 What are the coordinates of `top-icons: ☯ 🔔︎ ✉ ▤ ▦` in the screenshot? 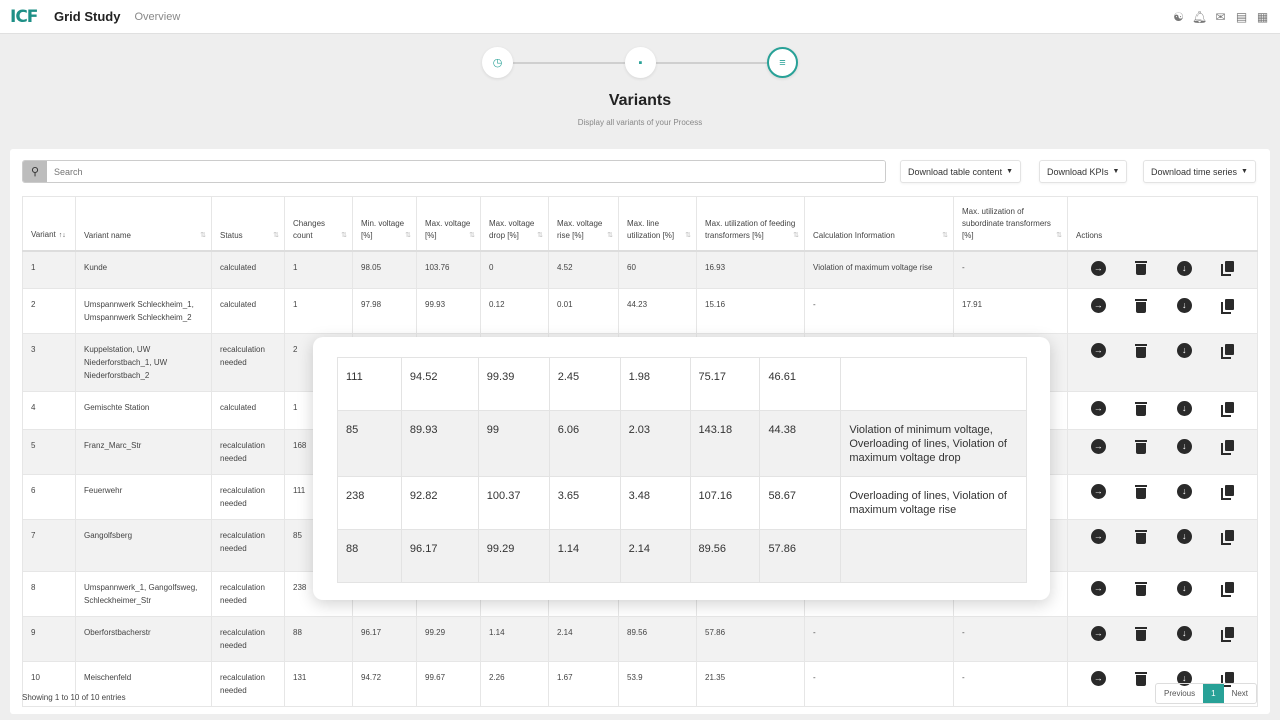 It's located at (1220, 16).